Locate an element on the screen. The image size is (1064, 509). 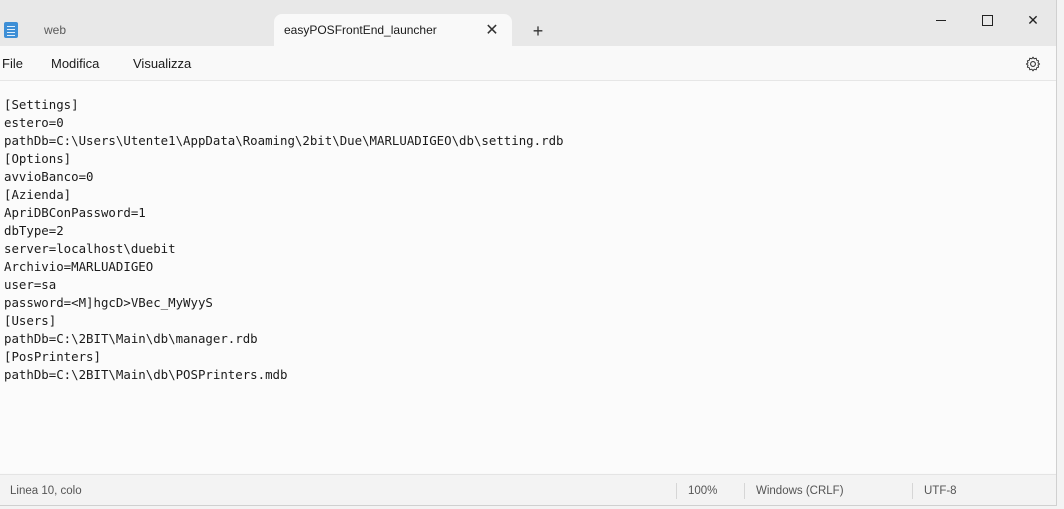
zoom-level: 100% is located at coordinates (702, 491).